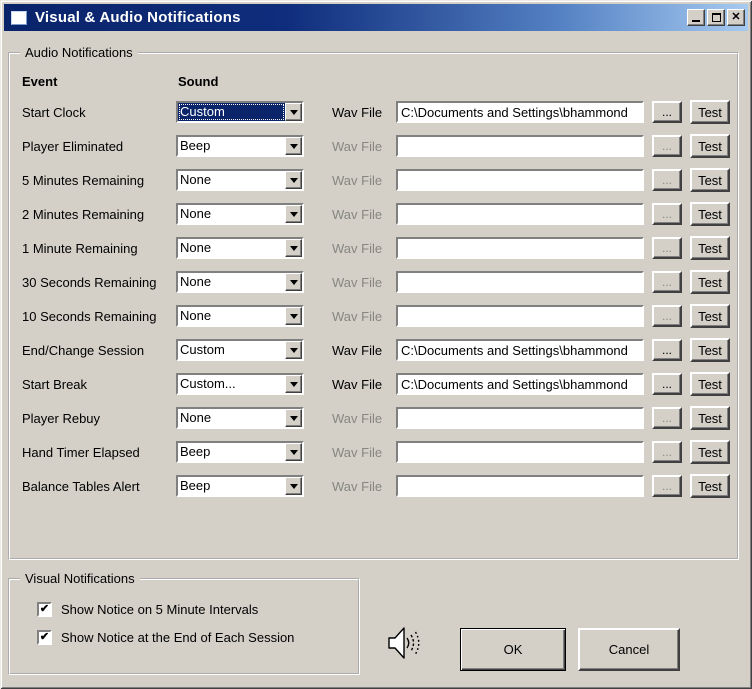  What do you see at coordinates (376, 384) in the screenshot?
I see `audio-row: Start Break Custom... Wav File ... Test` at bounding box center [376, 384].